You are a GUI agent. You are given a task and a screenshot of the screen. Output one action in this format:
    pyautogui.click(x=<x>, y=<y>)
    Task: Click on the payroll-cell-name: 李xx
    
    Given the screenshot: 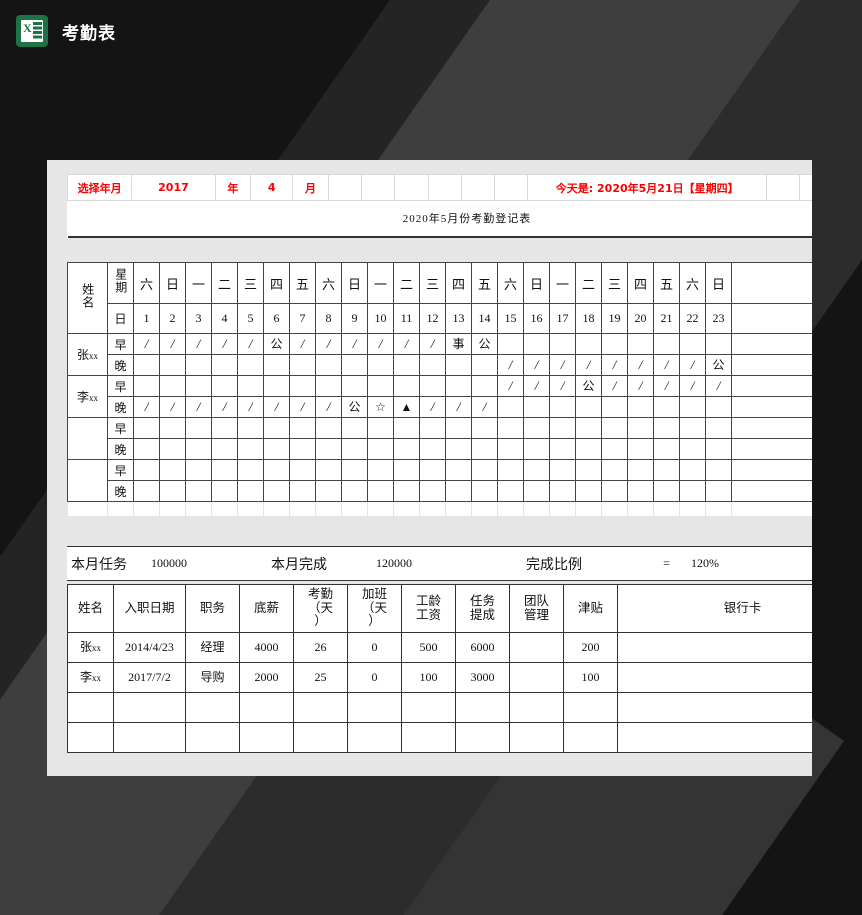 What is the action you would take?
    pyautogui.click(x=90, y=677)
    